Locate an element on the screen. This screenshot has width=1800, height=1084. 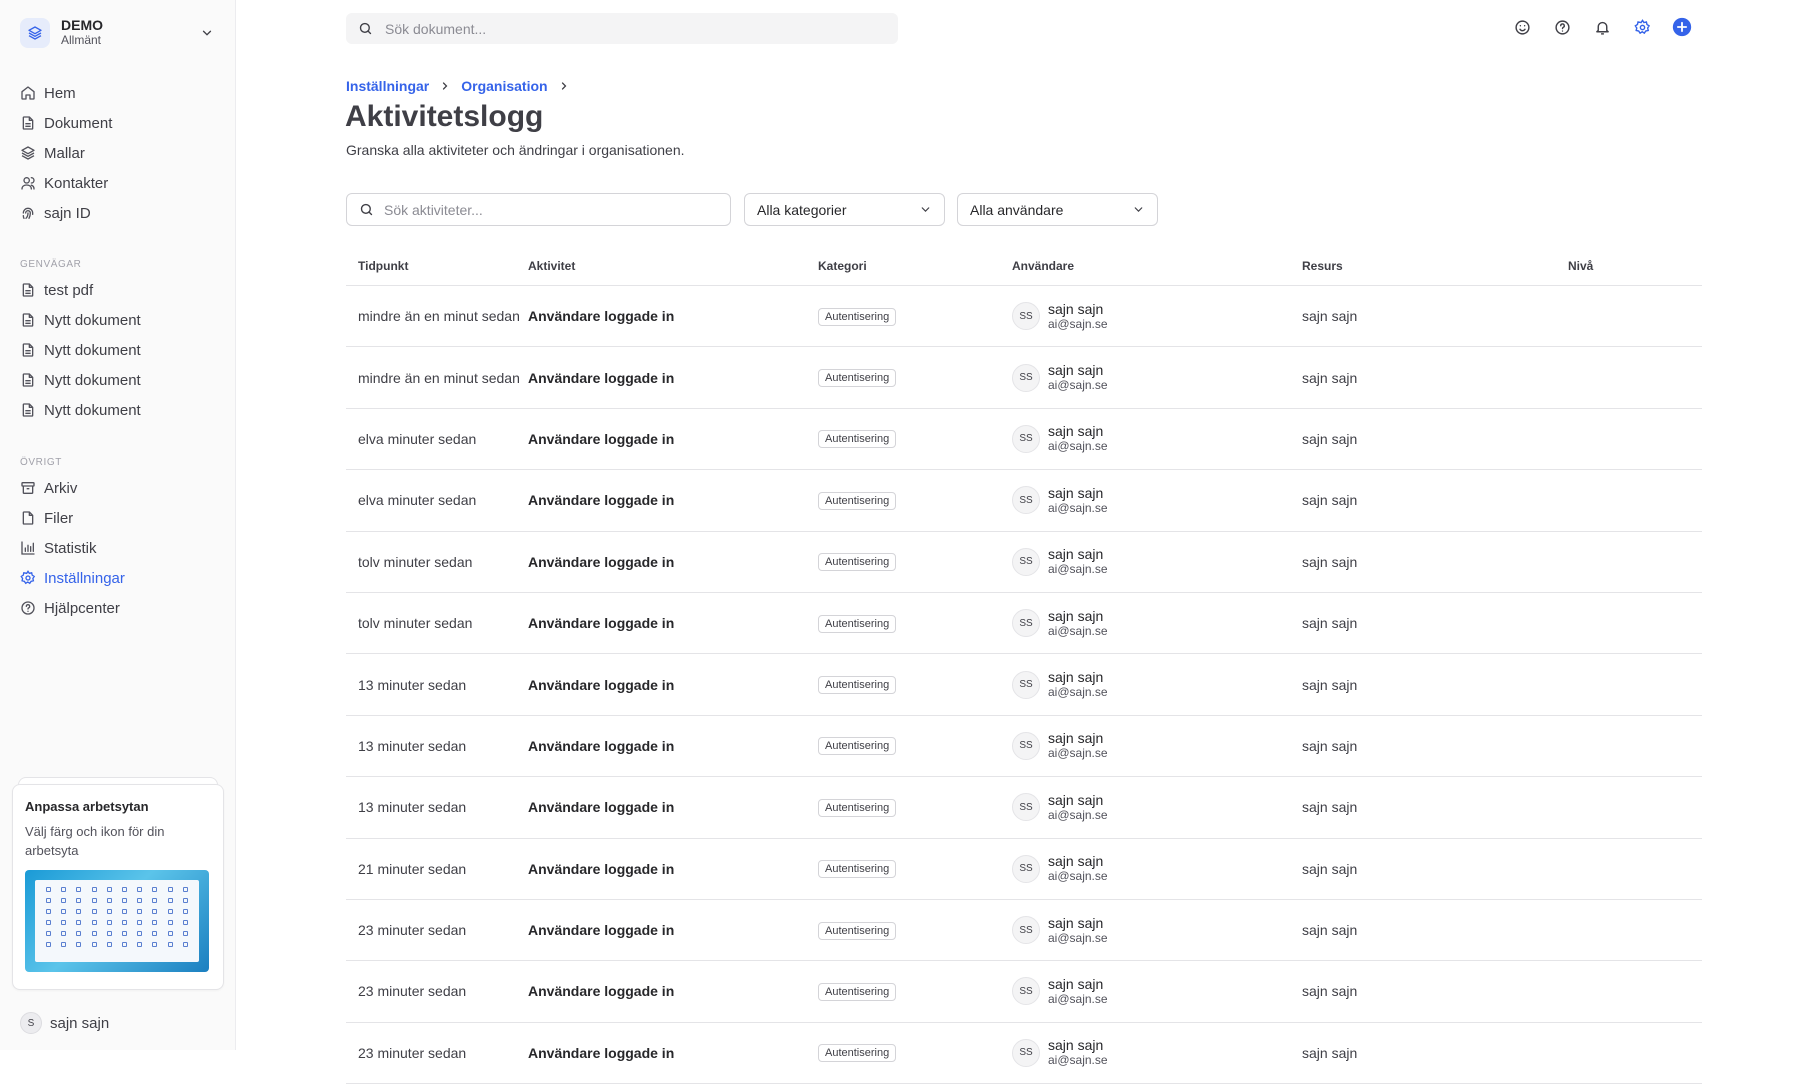
nav-item-archive: Arkiv is located at coordinates (120, 488).